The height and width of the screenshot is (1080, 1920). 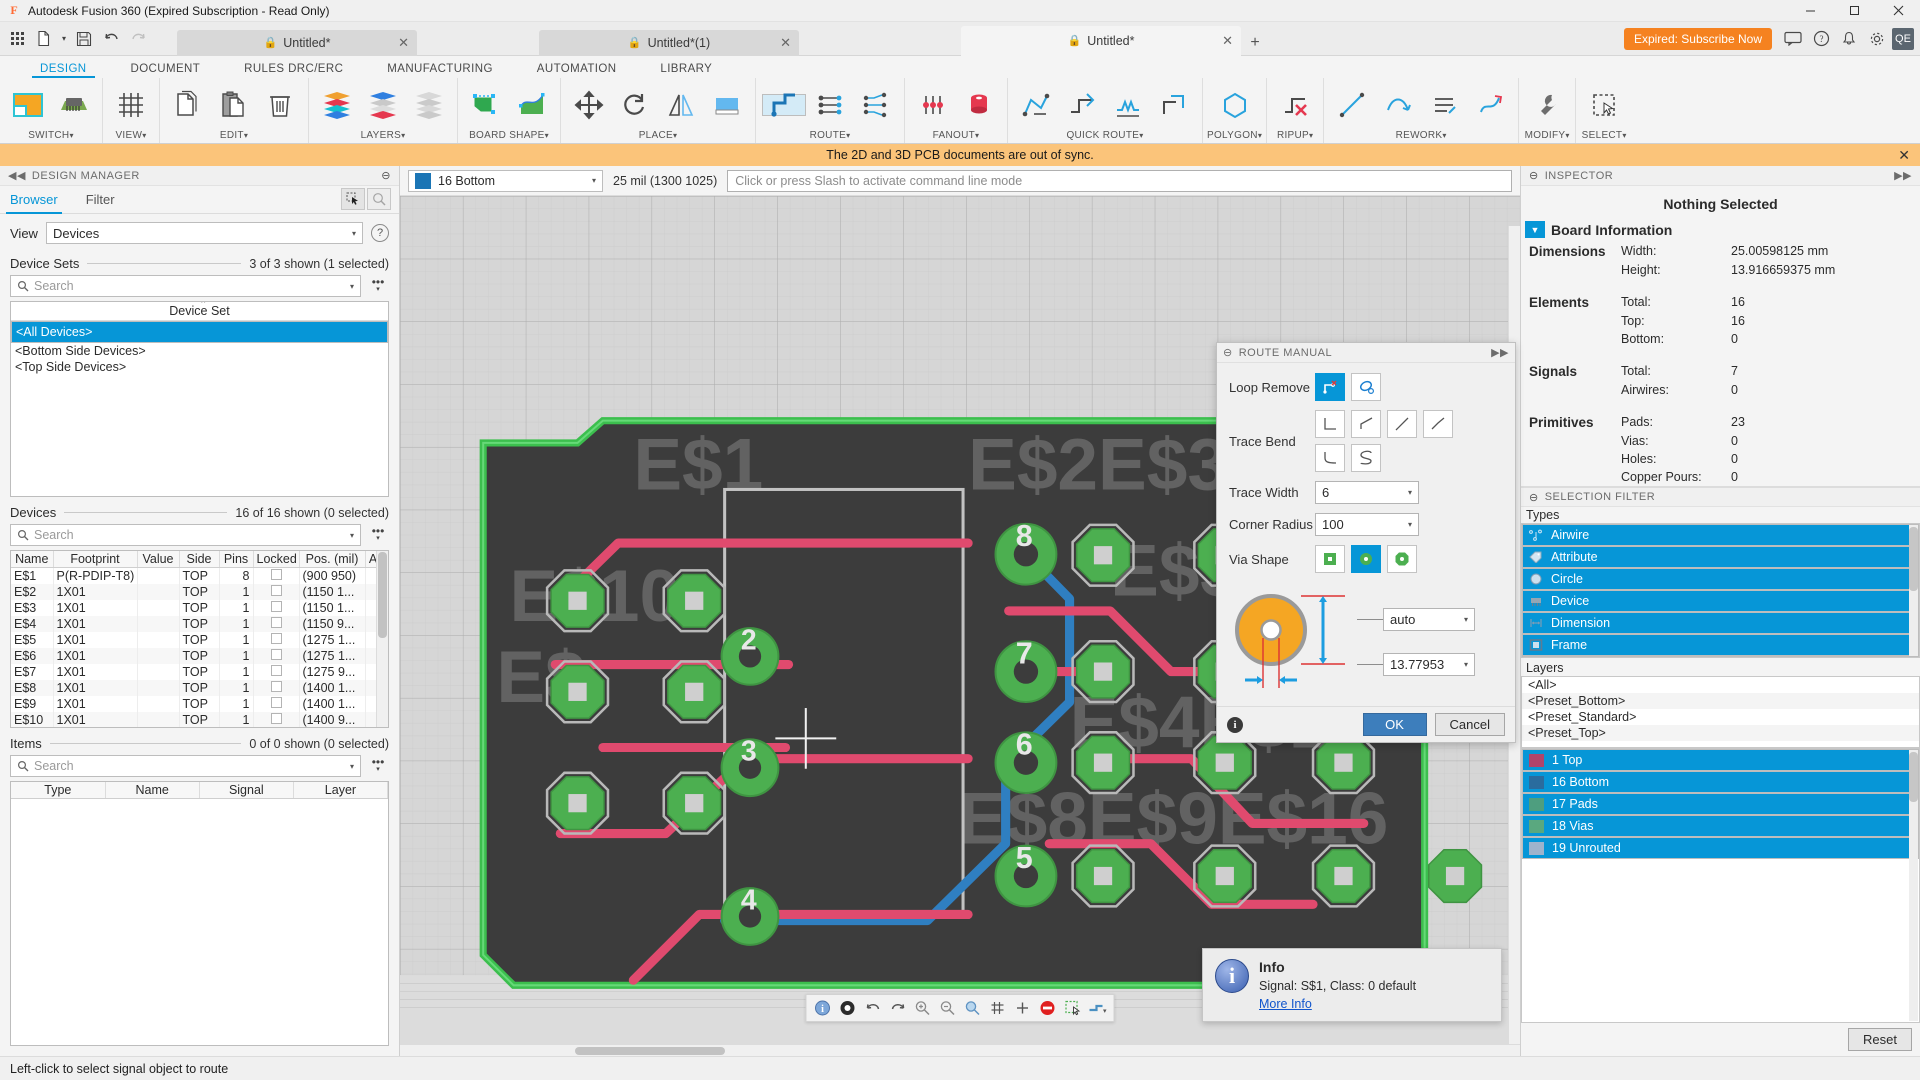 I want to click on zoom-fit-icon, so click(x=973, y=1008).